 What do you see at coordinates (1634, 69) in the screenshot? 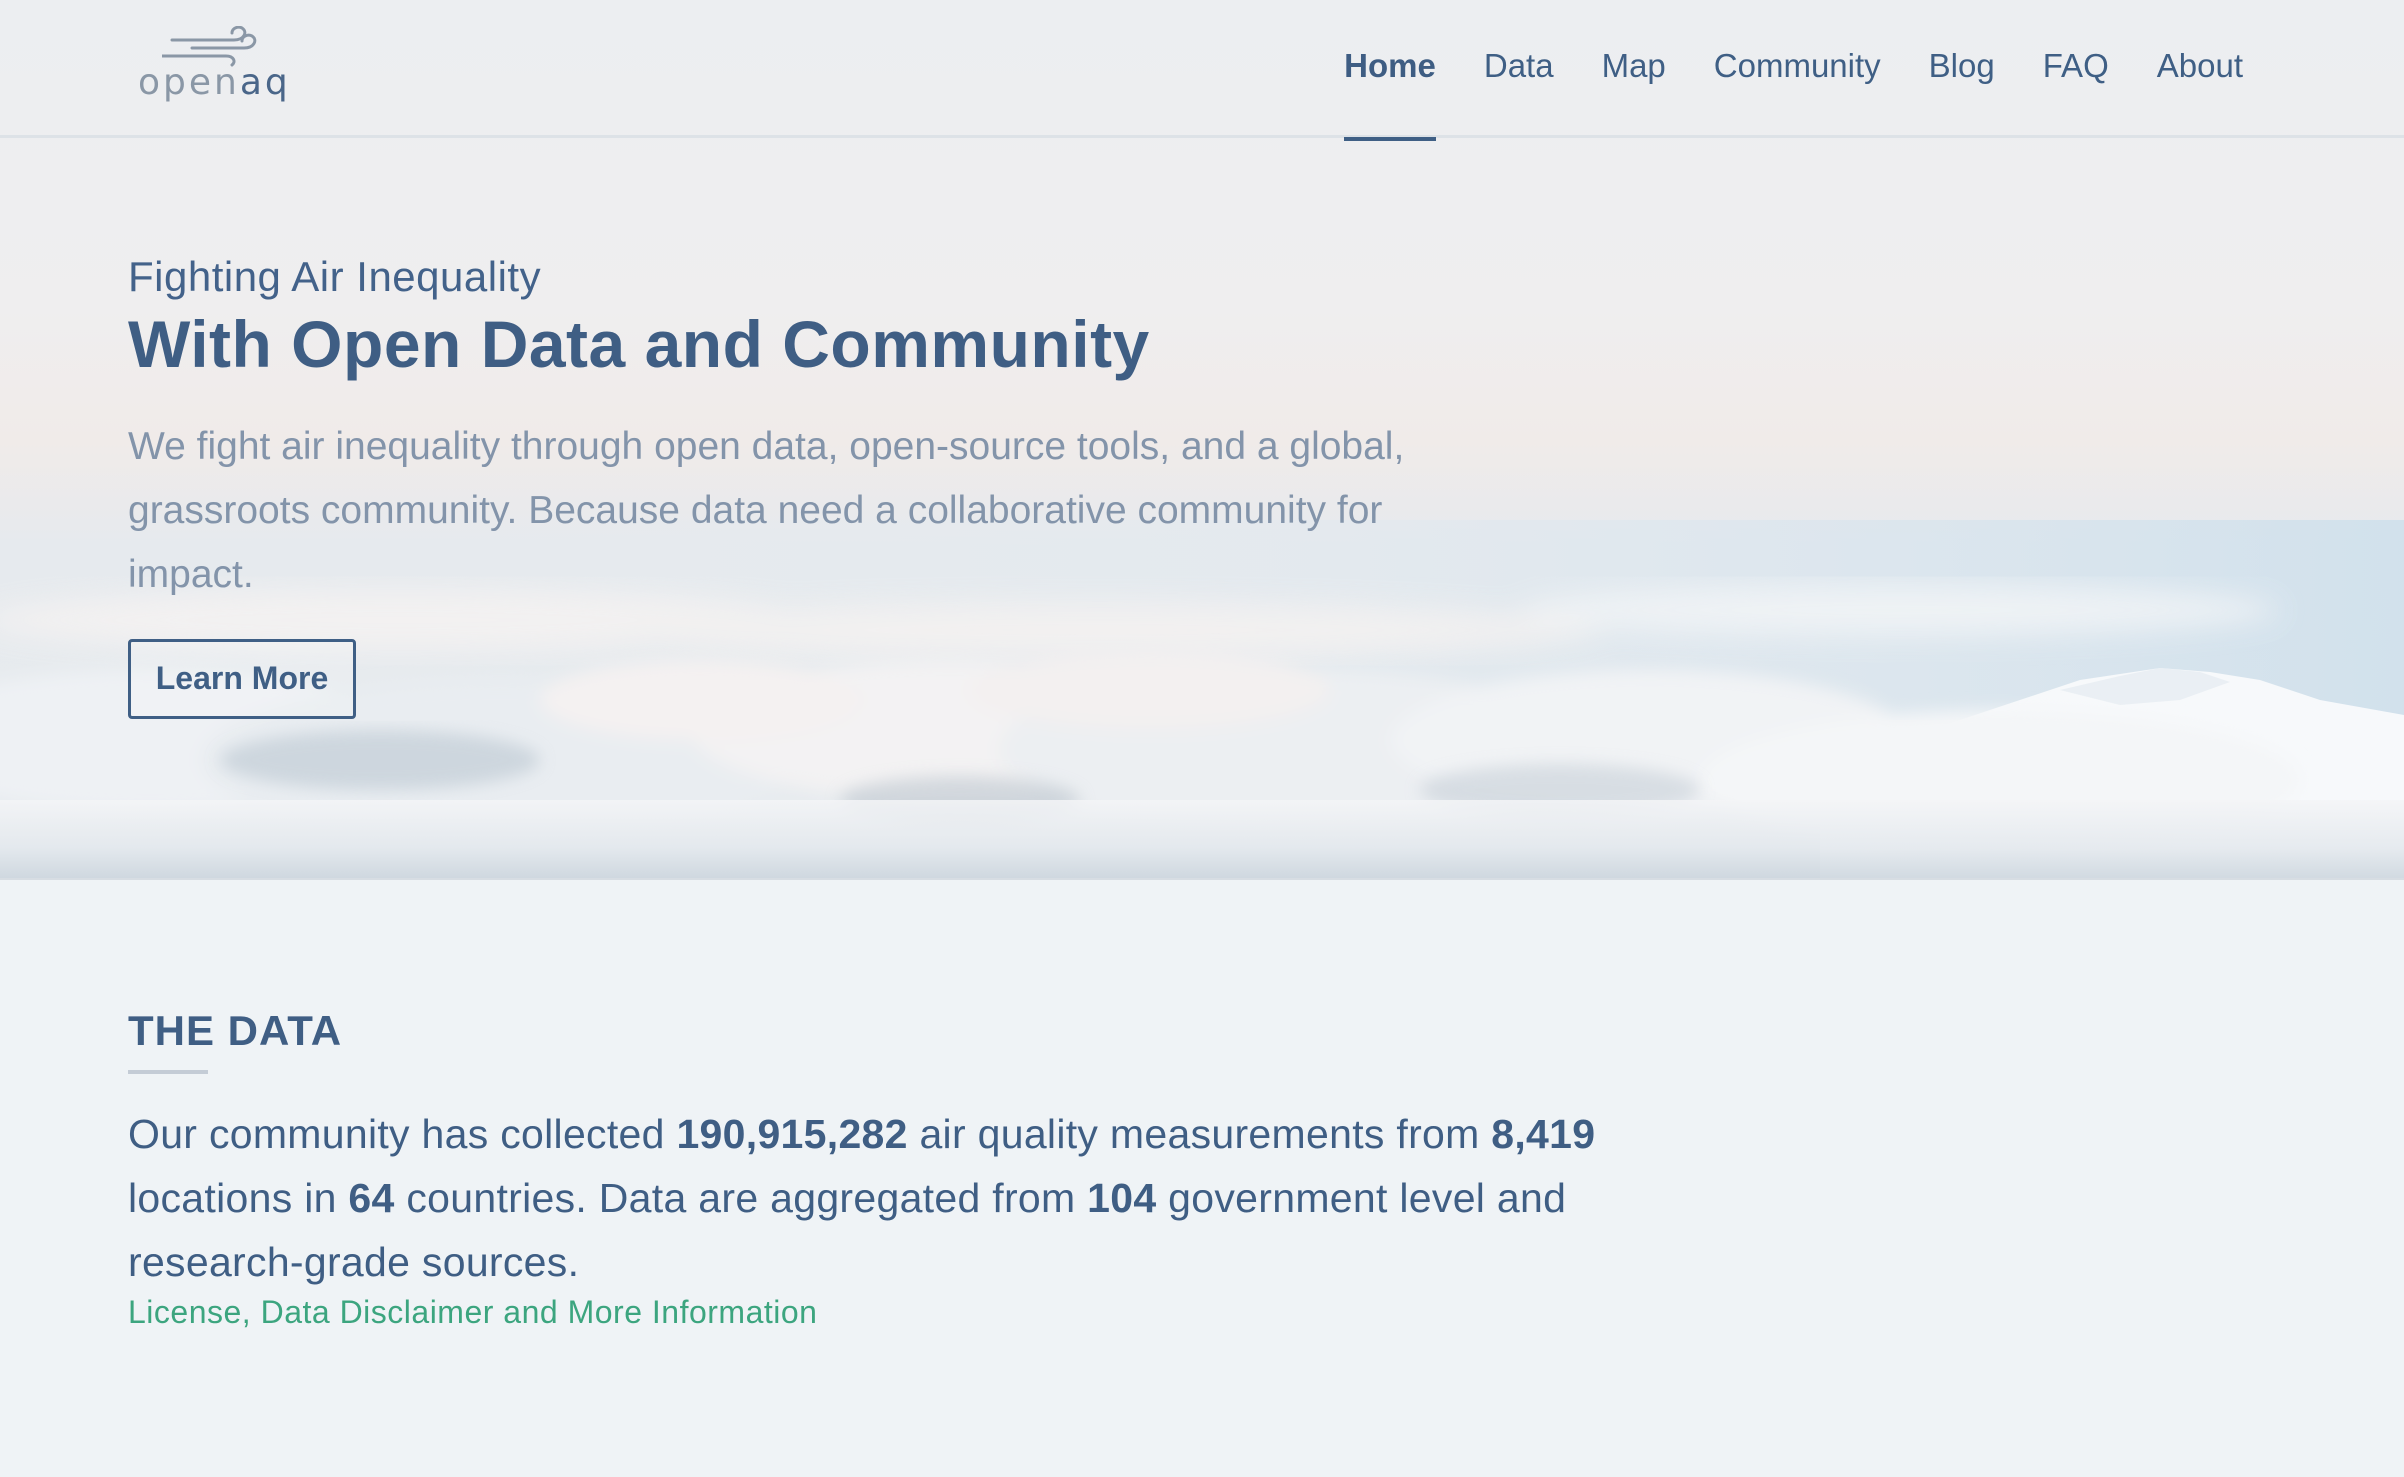
I see `nav-map: Map` at bounding box center [1634, 69].